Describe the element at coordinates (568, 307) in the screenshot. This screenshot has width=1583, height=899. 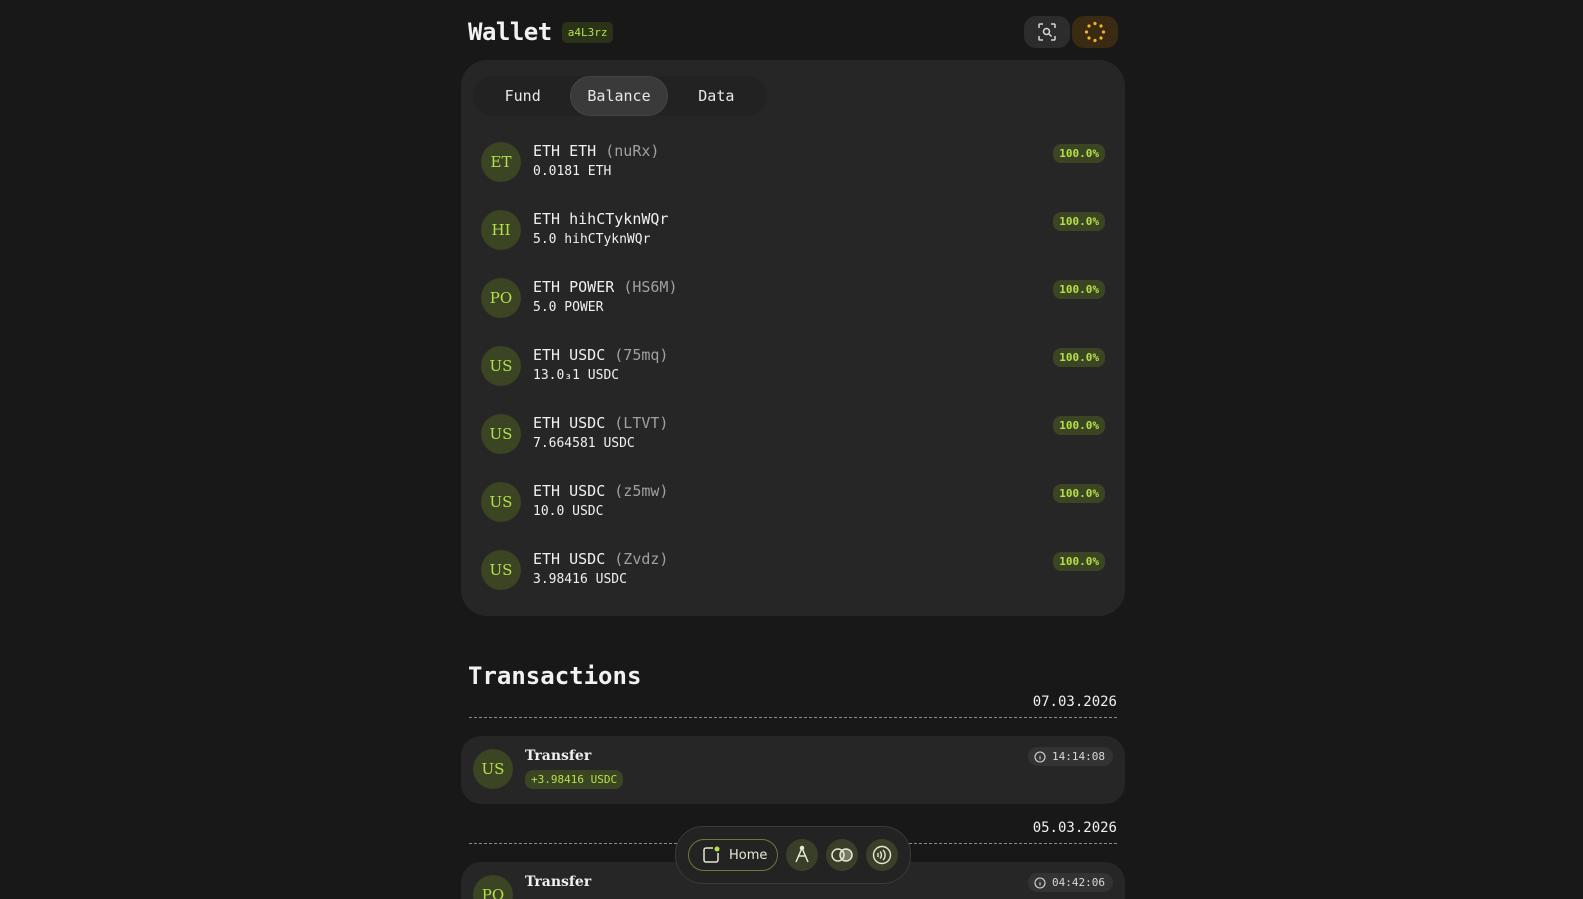
I see `asset-amount: 5.0 POWER` at that location.